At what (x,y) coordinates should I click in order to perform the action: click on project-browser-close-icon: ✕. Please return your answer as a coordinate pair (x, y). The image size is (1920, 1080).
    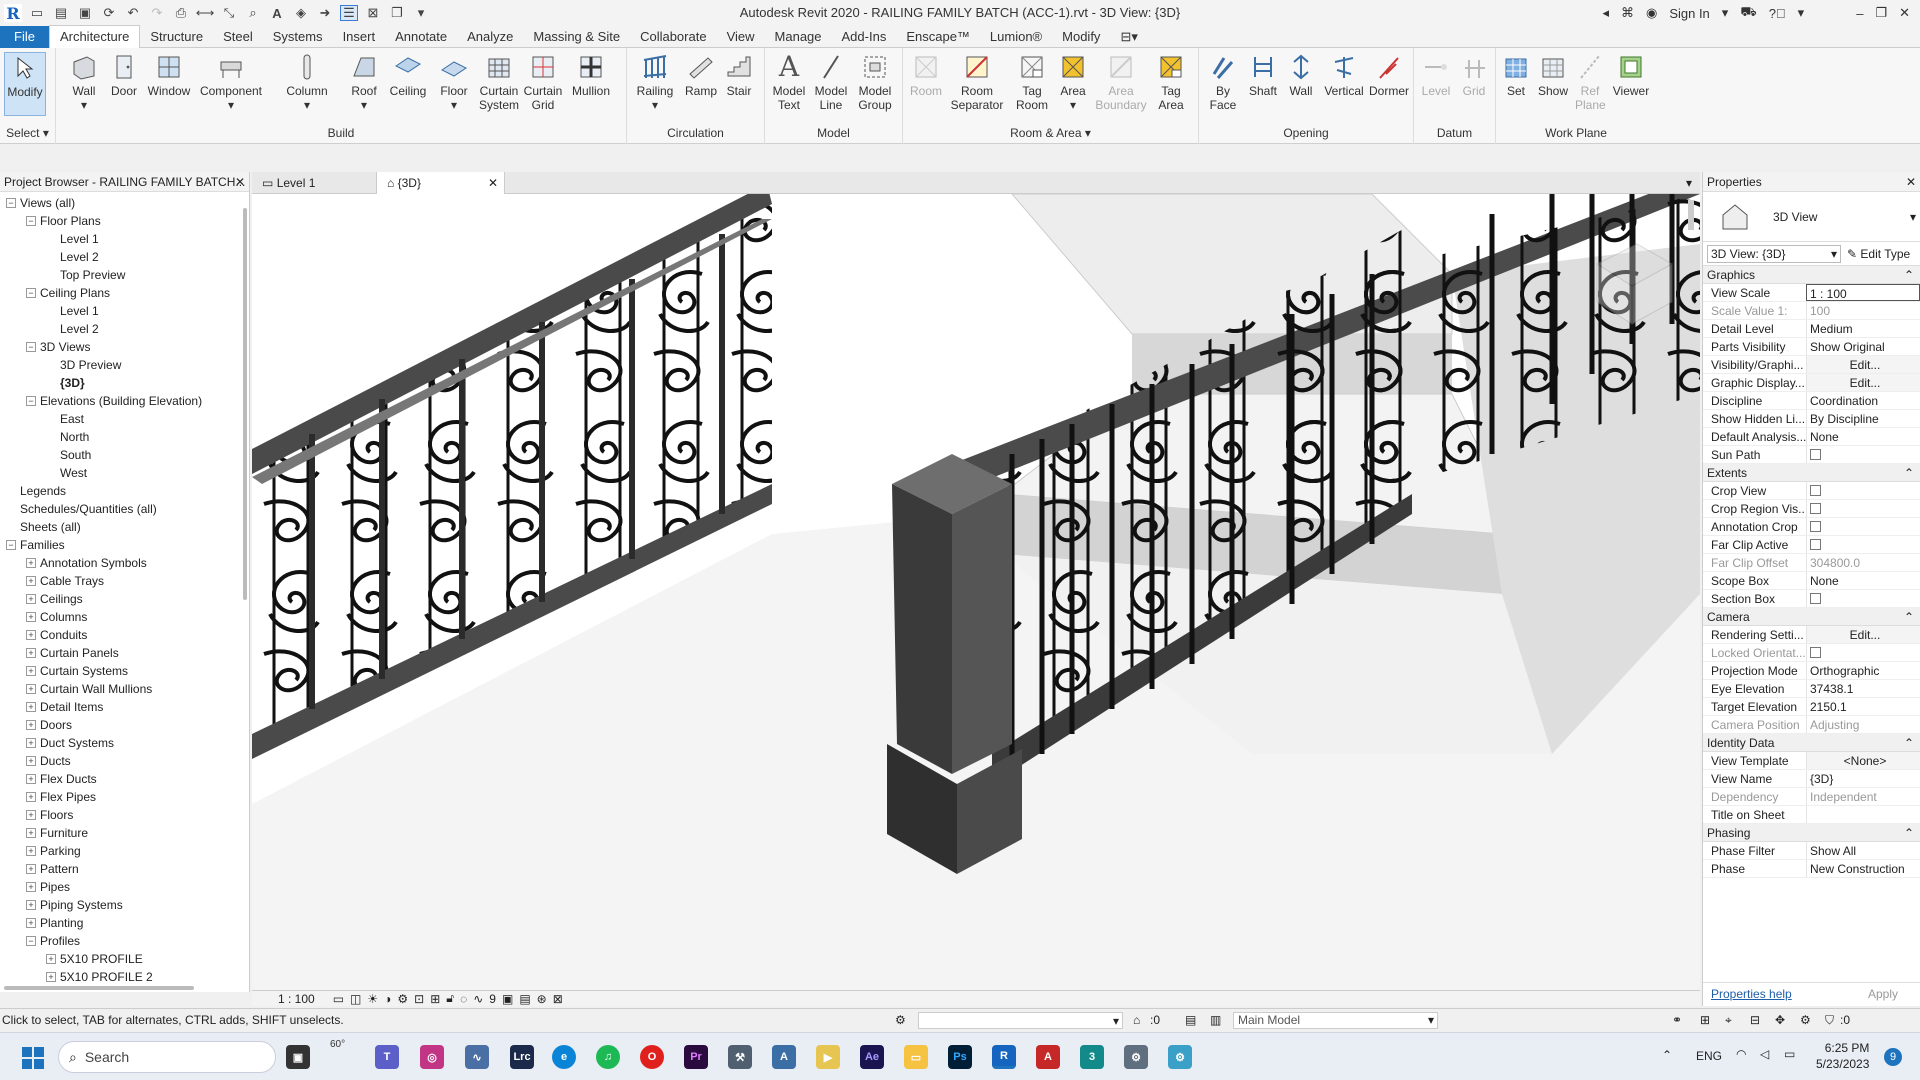
    Looking at the image, I should click on (240, 182).